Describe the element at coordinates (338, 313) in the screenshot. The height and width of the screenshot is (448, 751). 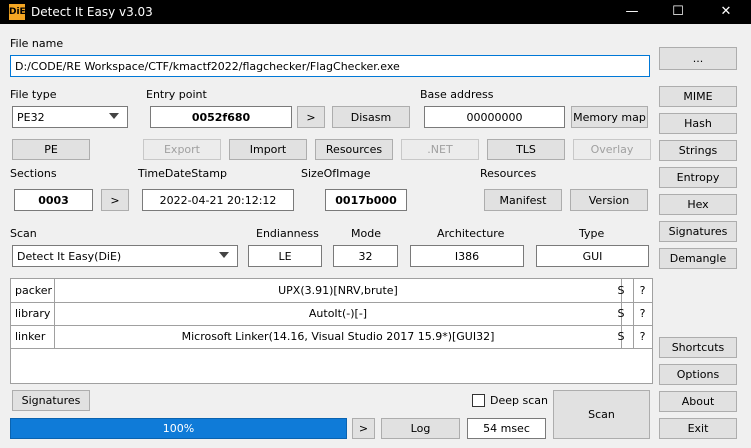
I see `result-name: AutoIt(-)[-]` at that location.